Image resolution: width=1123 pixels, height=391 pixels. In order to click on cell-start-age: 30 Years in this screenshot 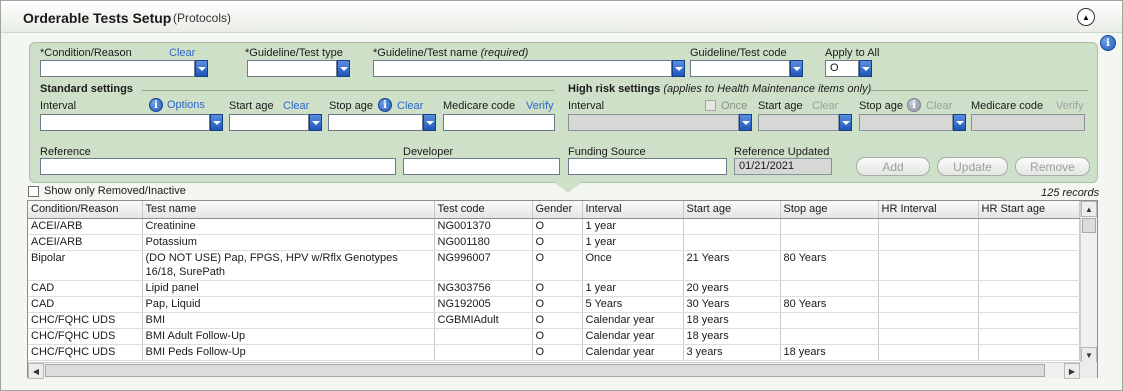, I will do `click(732, 304)`.